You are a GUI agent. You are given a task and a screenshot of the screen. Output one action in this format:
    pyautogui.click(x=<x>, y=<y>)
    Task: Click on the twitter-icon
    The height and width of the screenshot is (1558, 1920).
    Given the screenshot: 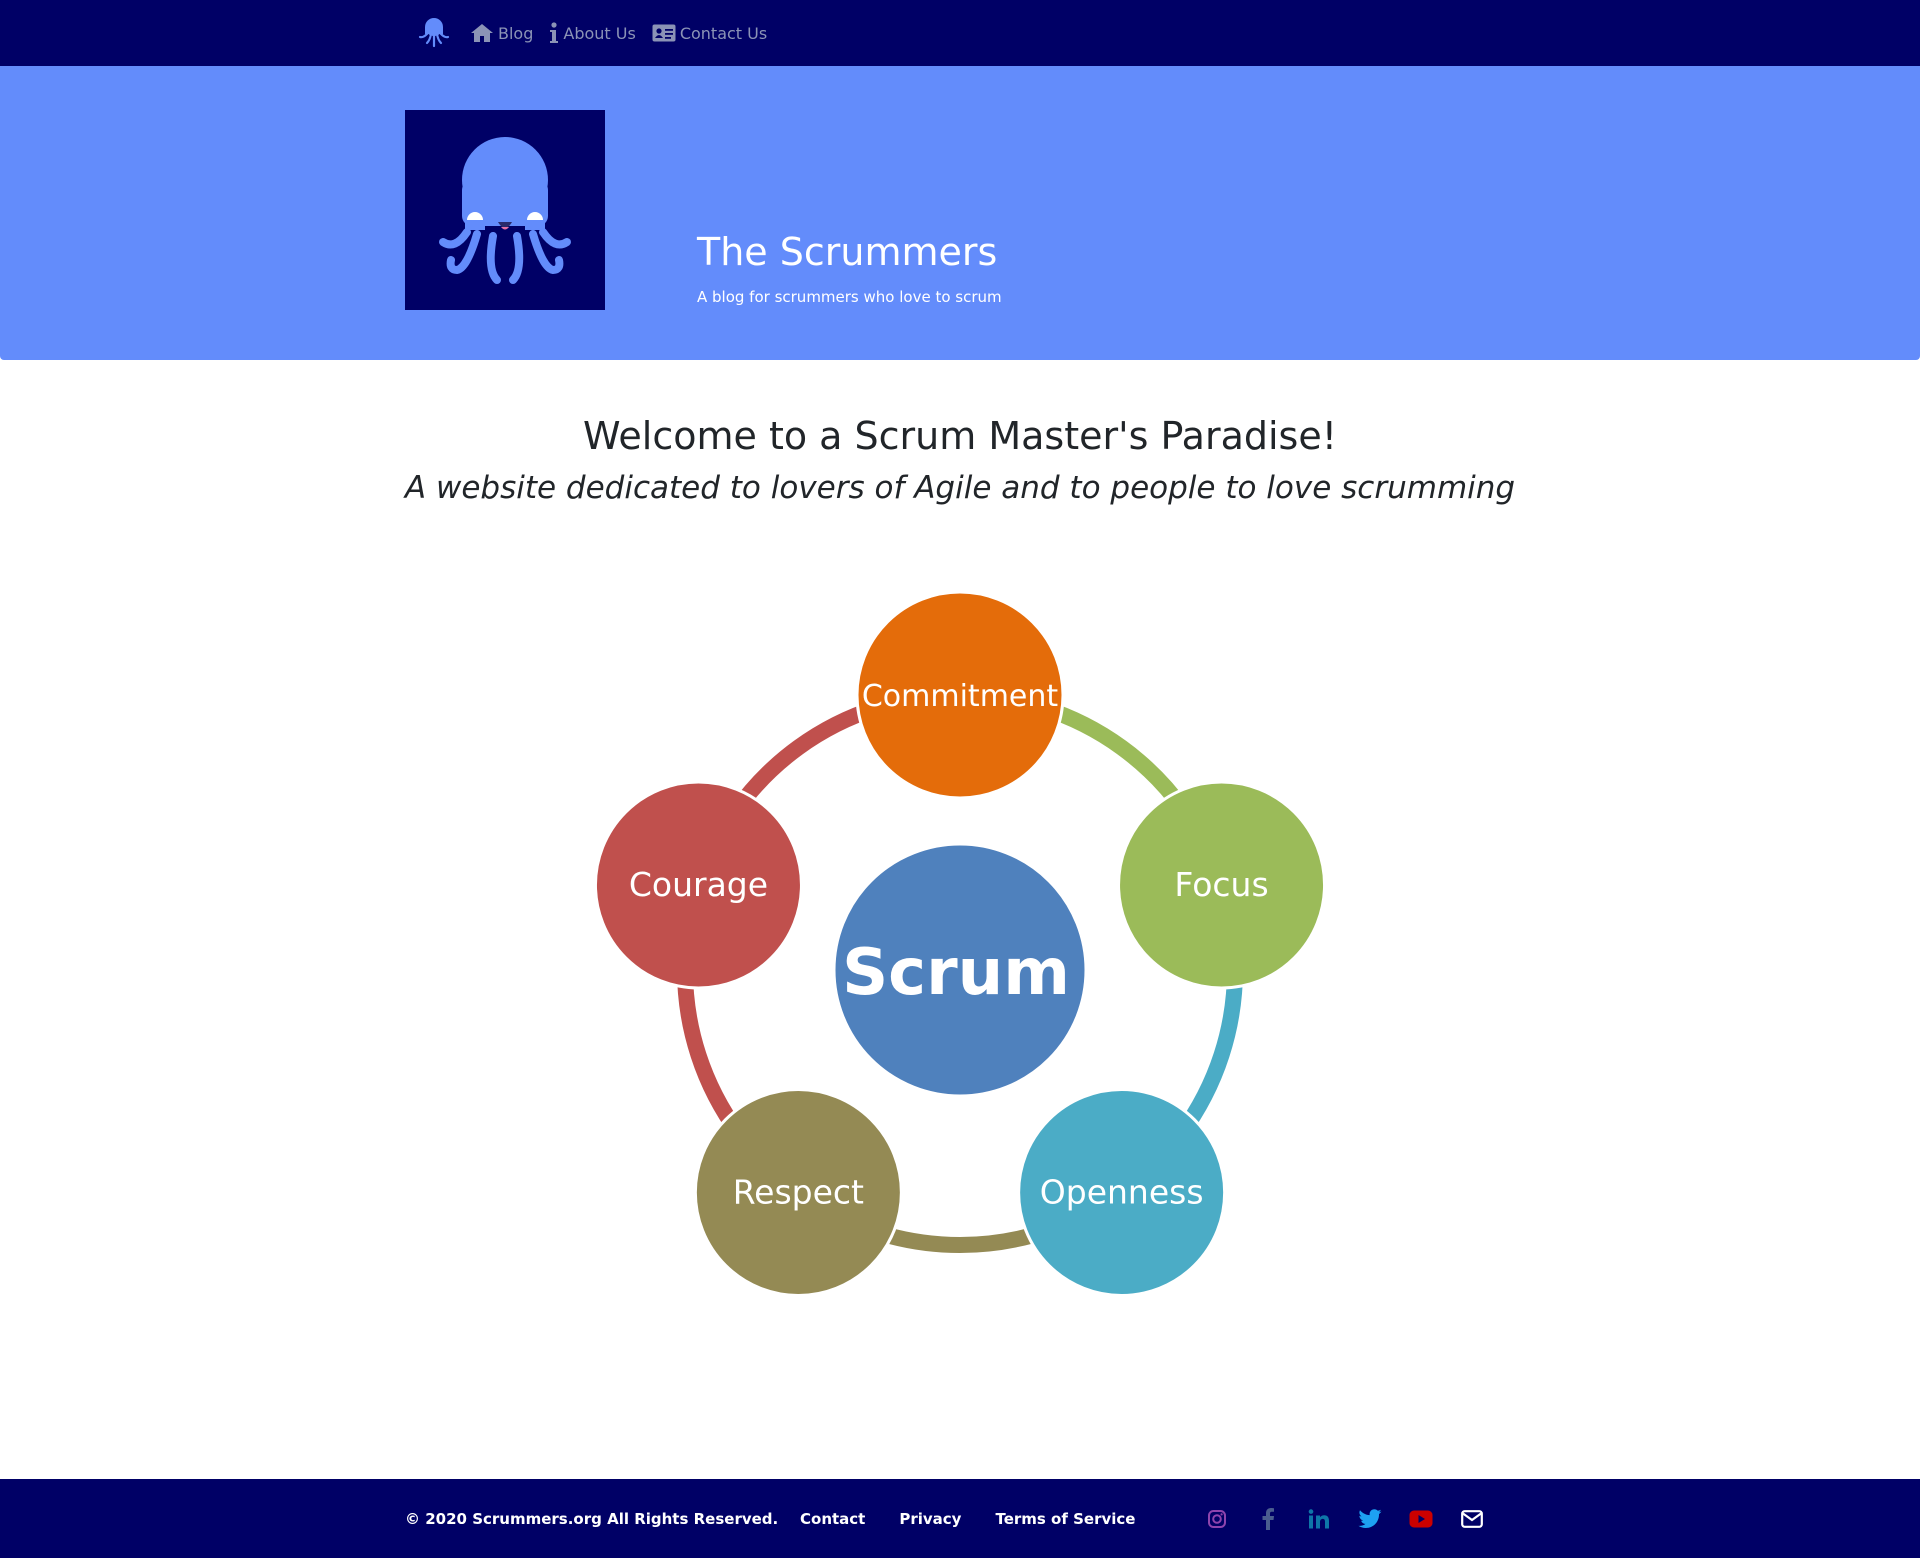 What is the action you would take?
    pyautogui.click(x=1370, y=1518)
    